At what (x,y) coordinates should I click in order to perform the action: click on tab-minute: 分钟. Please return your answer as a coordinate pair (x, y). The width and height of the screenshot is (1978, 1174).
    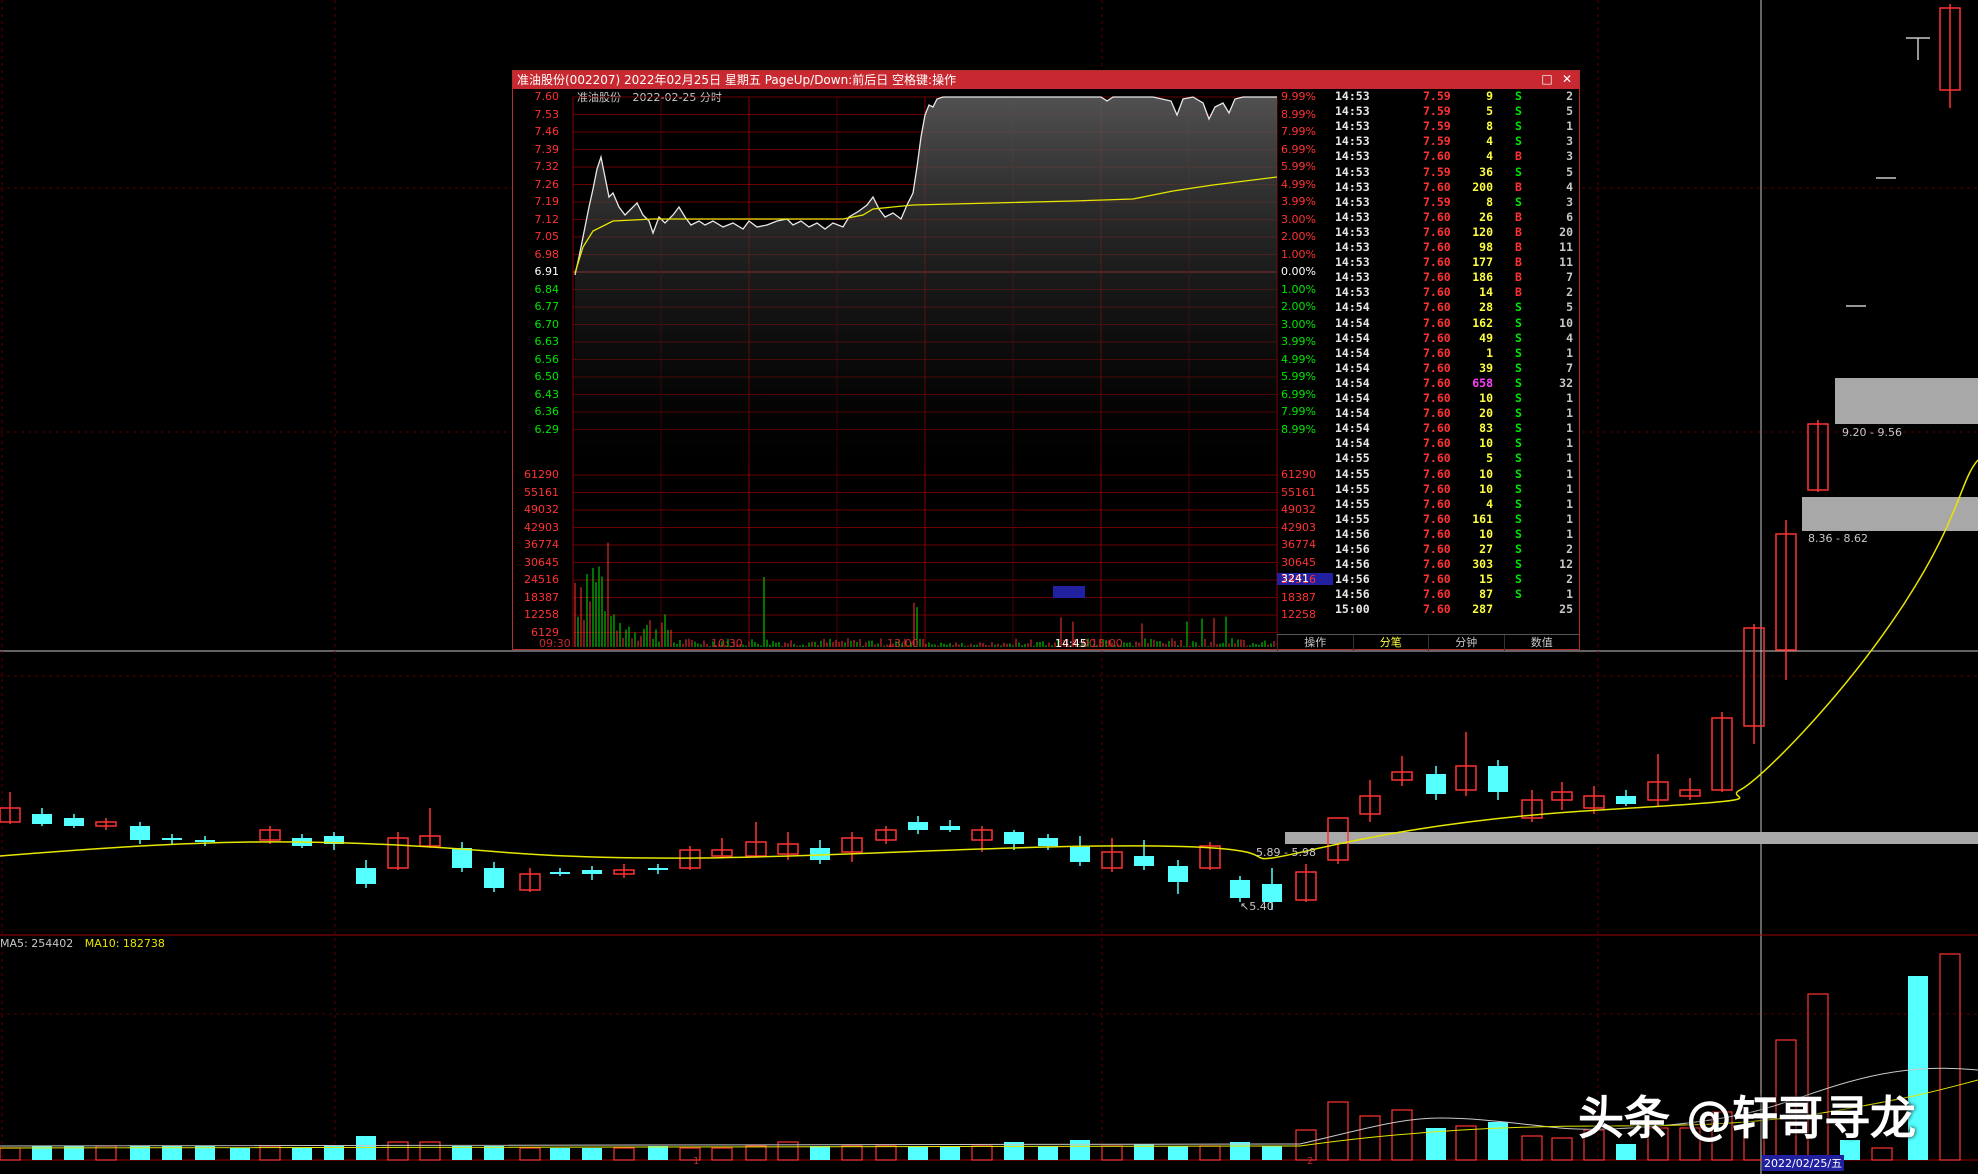
    Looking at the image, I should click on (1466, 643).